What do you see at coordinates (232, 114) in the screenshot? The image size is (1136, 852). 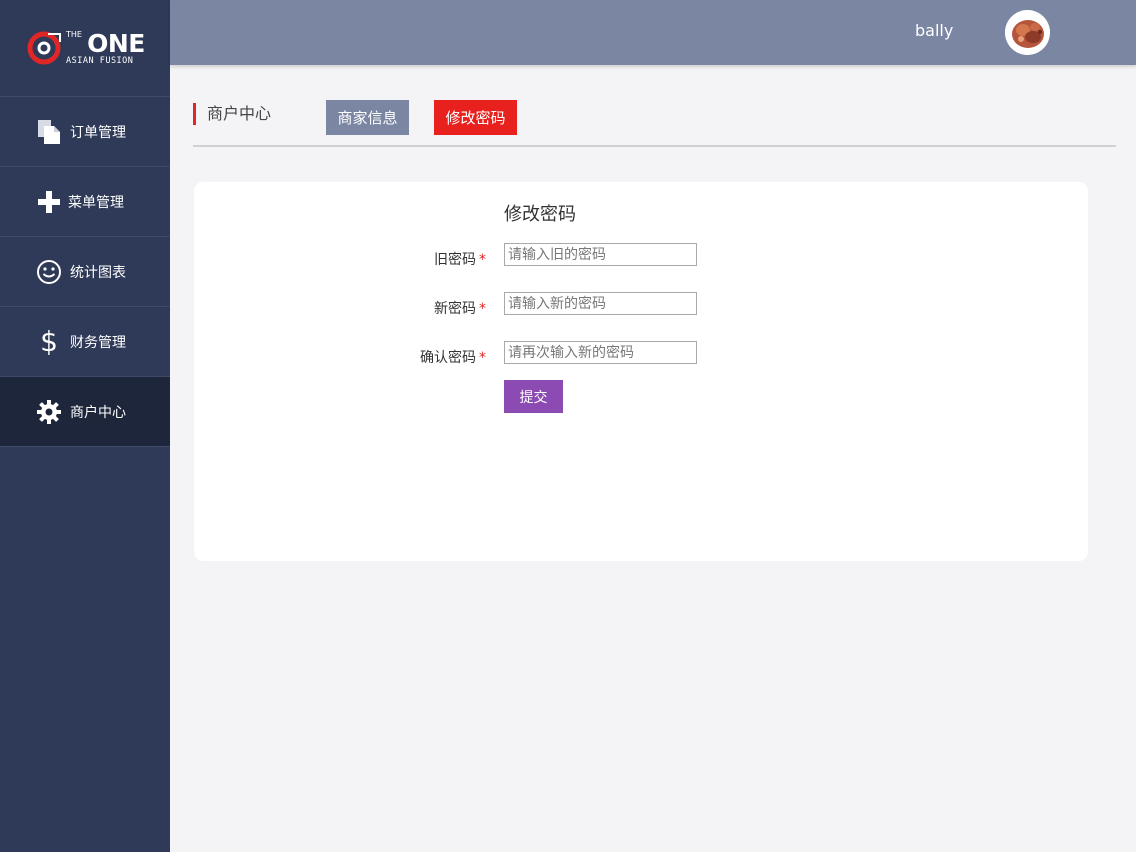 I see `page-title: 商户中心` at bounding box center [232, 114].